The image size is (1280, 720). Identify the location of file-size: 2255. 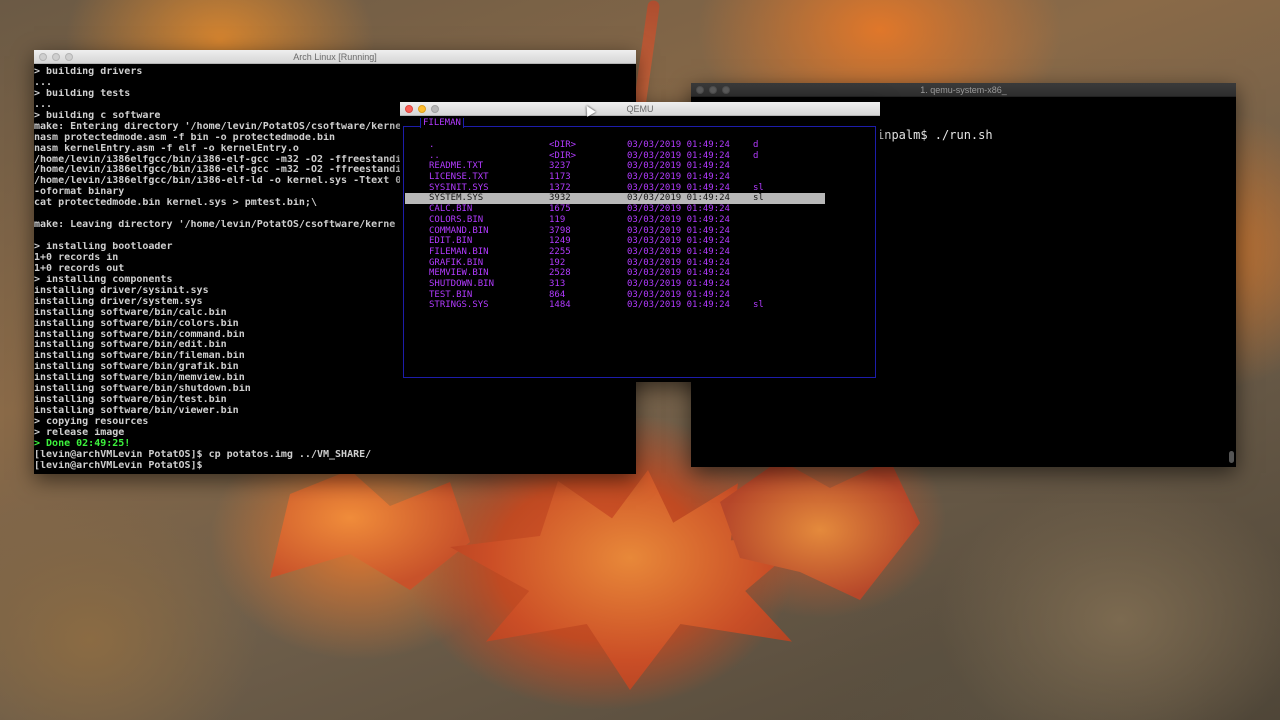
(560, 251).